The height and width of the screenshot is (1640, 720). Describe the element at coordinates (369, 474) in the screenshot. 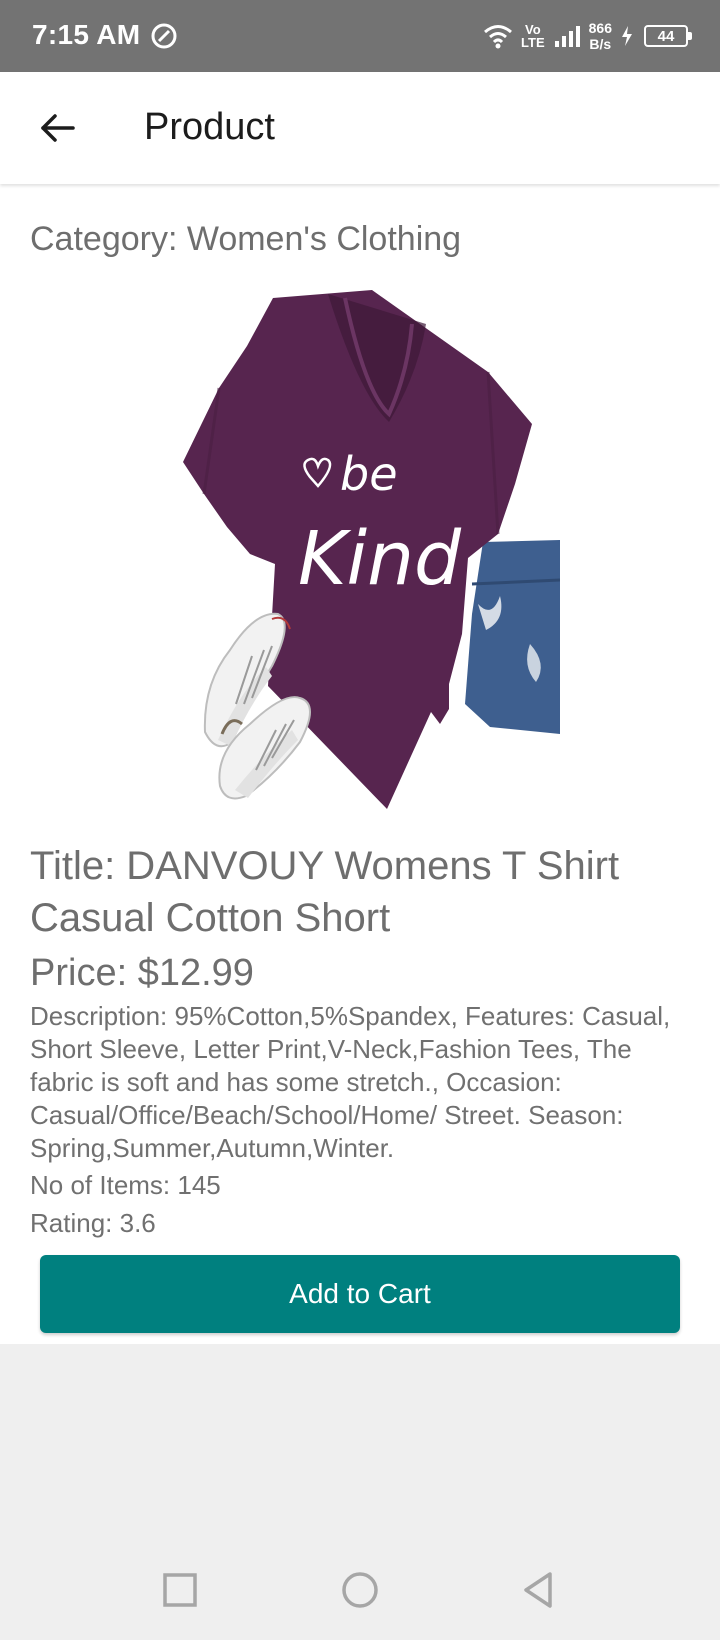

I see `print-text-be: be` at that location.